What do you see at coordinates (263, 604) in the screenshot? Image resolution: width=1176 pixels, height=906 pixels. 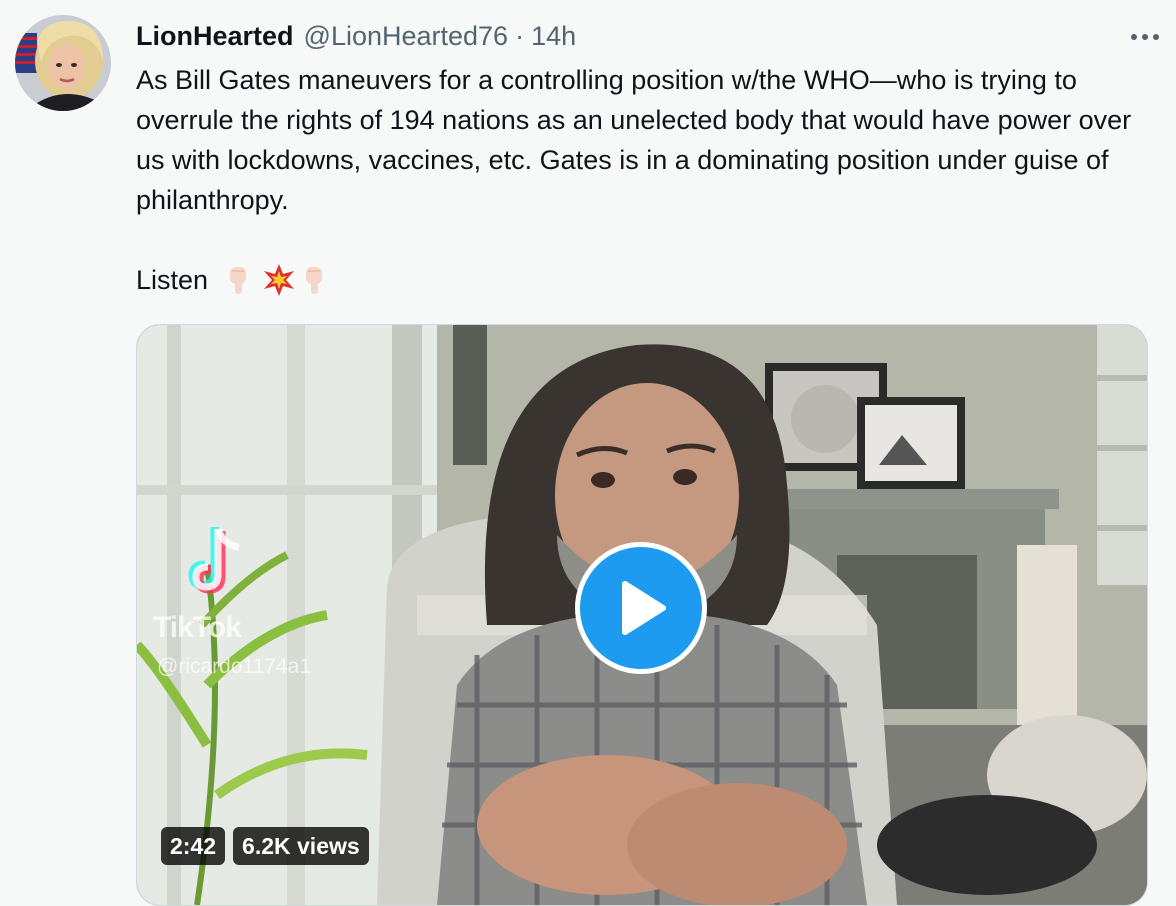 I see `tiktok-watermark: TikTok @ricardo1174a1` at bounding box center [263, 604].